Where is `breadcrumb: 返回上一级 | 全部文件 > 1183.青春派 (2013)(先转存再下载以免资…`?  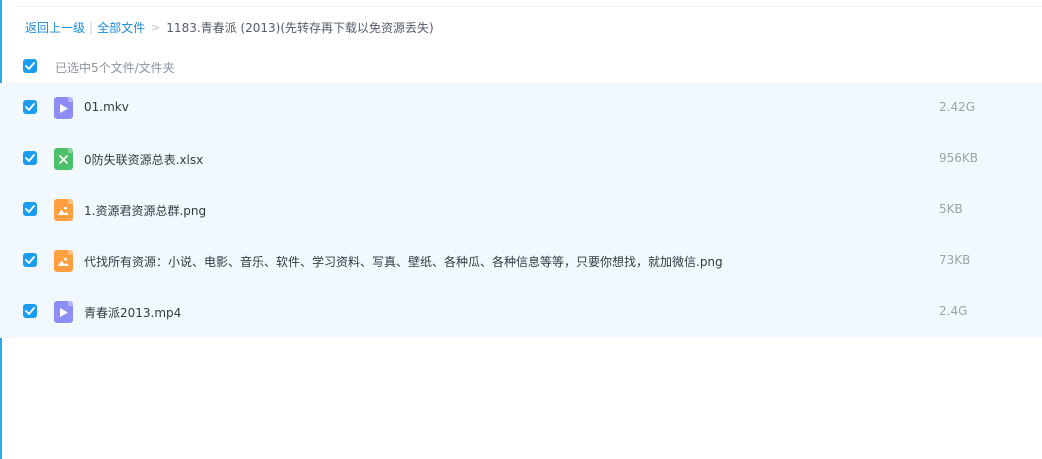 breadcrumb: 返回上一级 | 全部文件 > 1183.青春派 (2013)(先转存再下载以免资… is located at coordinates (229, 27).